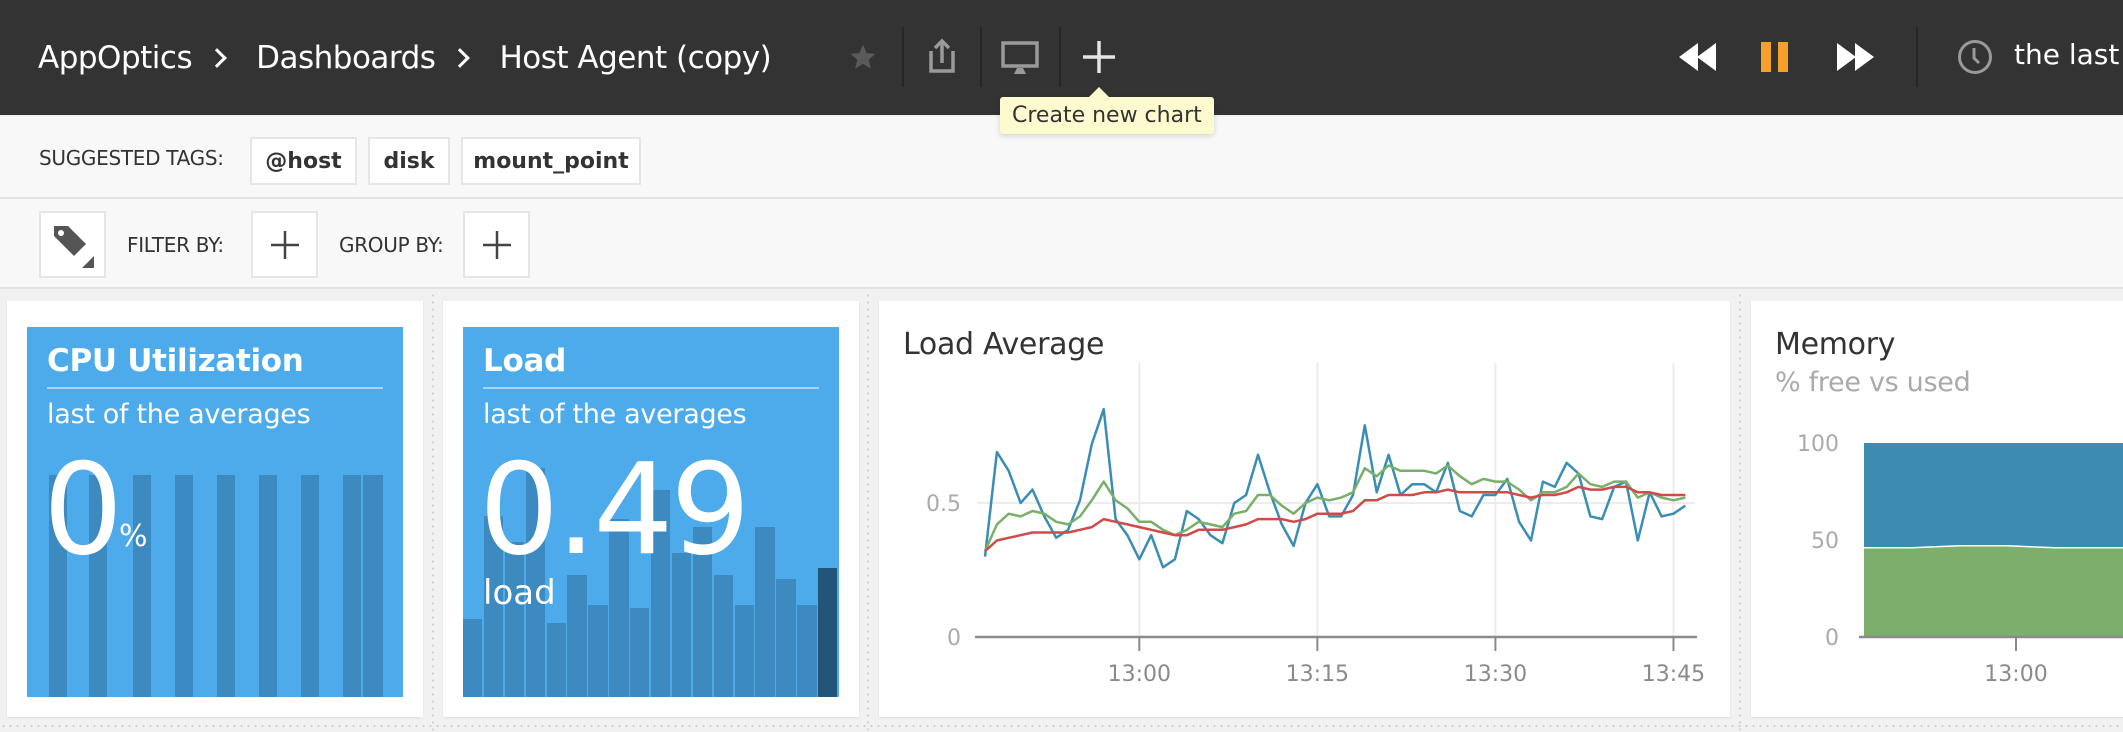 Image resolution: width=2123 pixels, height=732 pixels. I want to click on add-group-button, so click(496, 244).